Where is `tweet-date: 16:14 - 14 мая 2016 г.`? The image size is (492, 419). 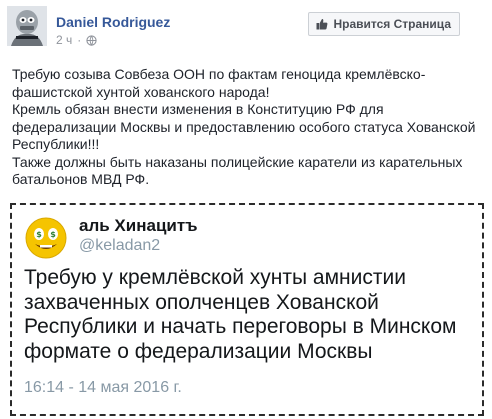
tweet-date: 16:14 - 14 мая 2016 г. is located at coordinates (103, 388).